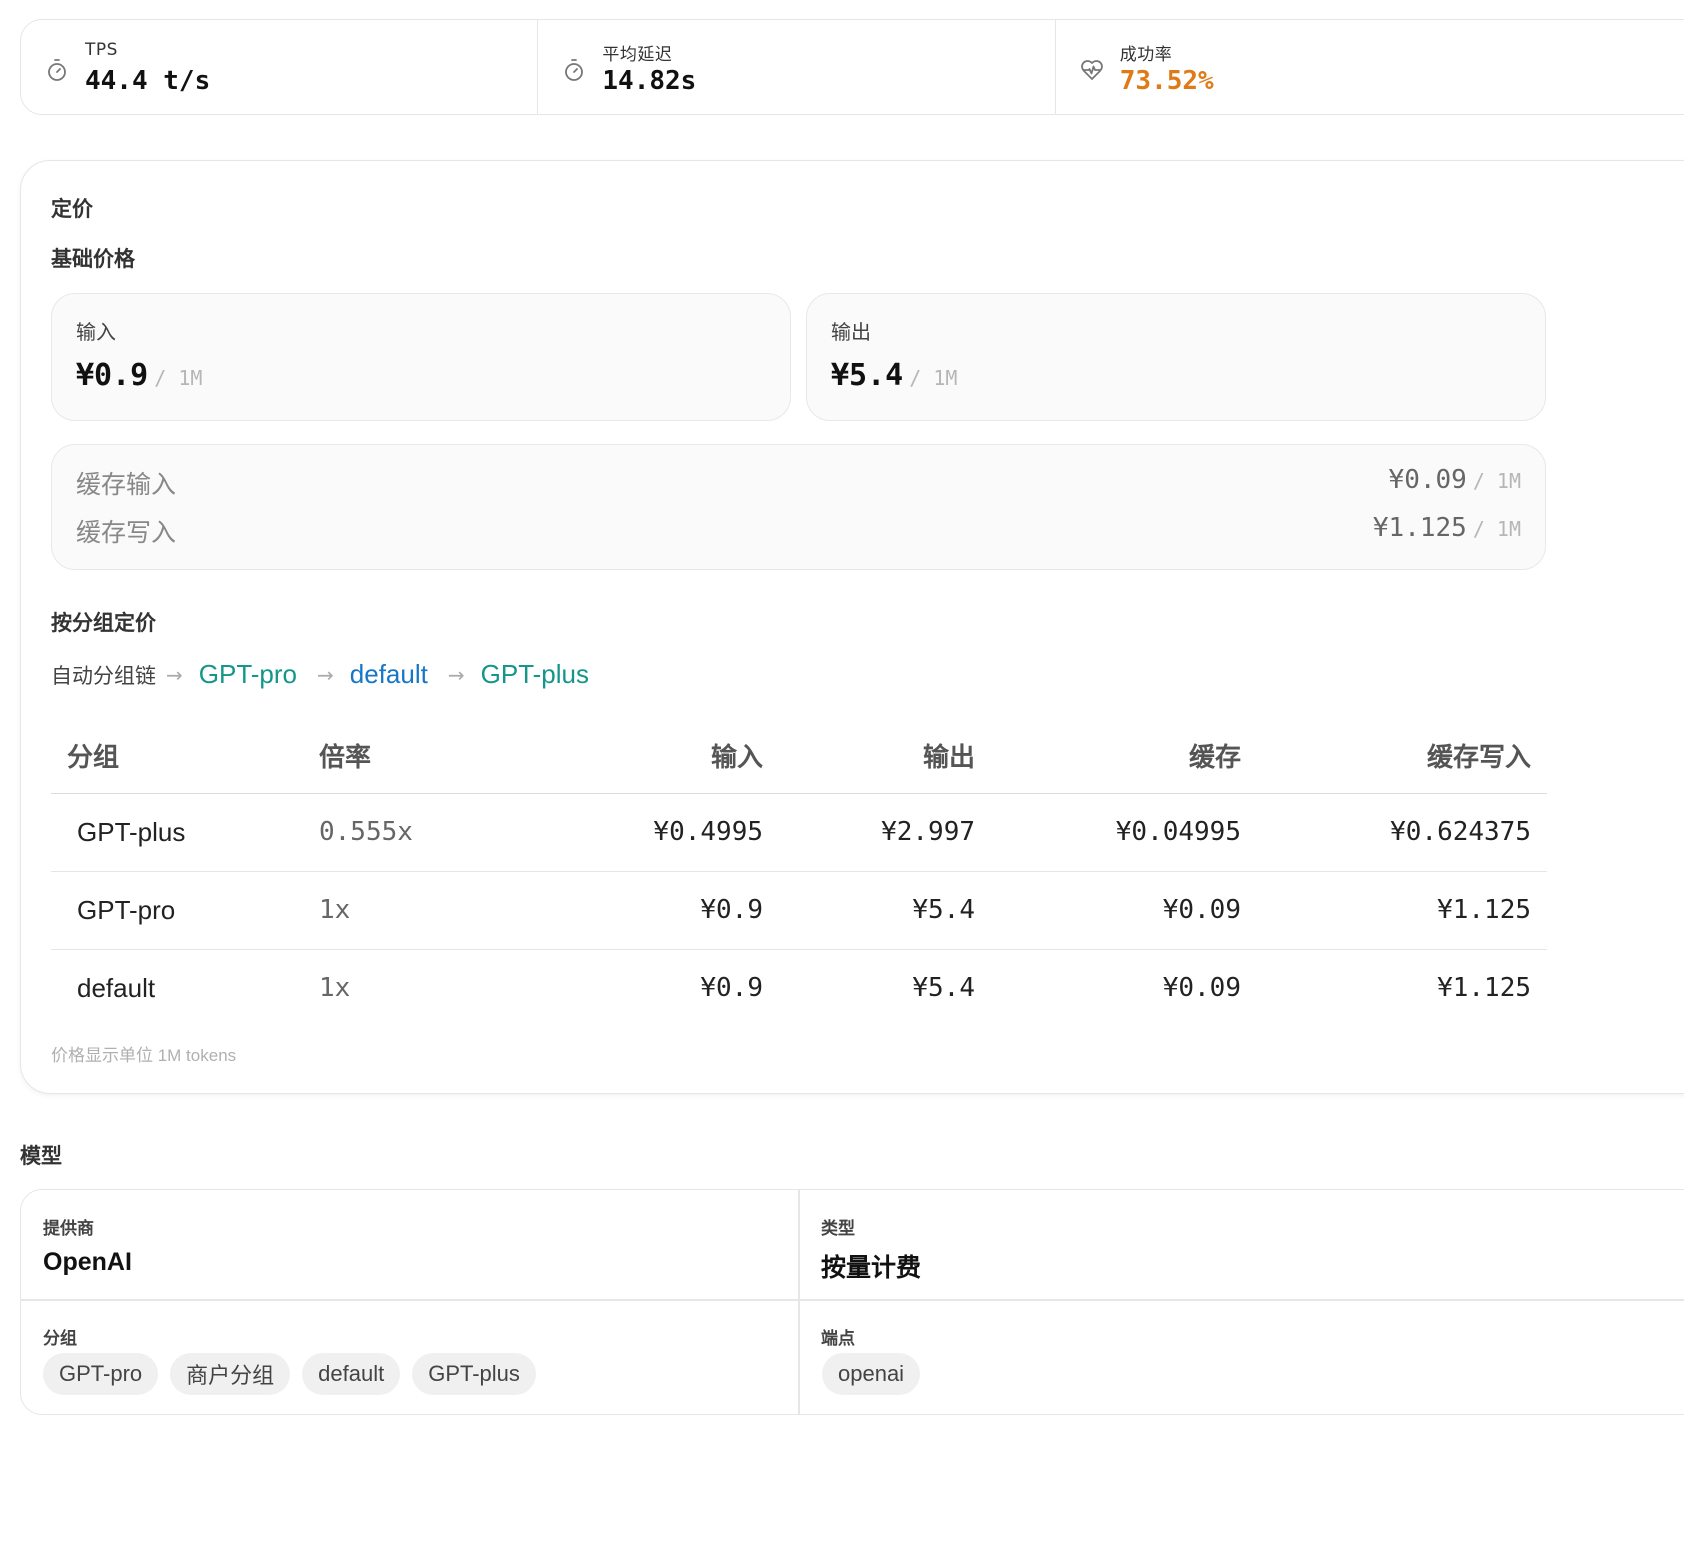  I want to click on chain-group-link: GPT-pro, so click(248, 674).